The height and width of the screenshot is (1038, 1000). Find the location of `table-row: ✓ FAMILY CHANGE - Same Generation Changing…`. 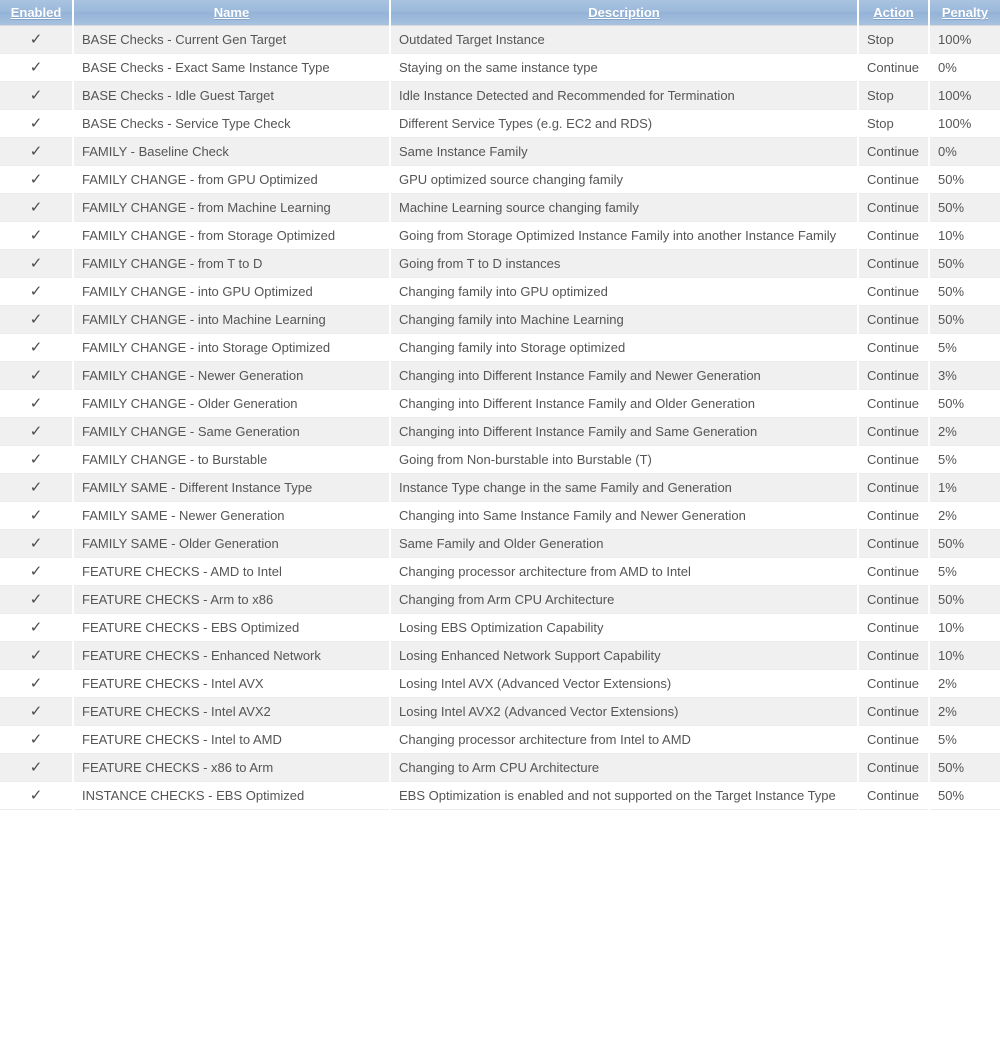

table-row: ✓ FAMILY CHANGE - Same Generation Changing… is located at coordinates (500, 431).